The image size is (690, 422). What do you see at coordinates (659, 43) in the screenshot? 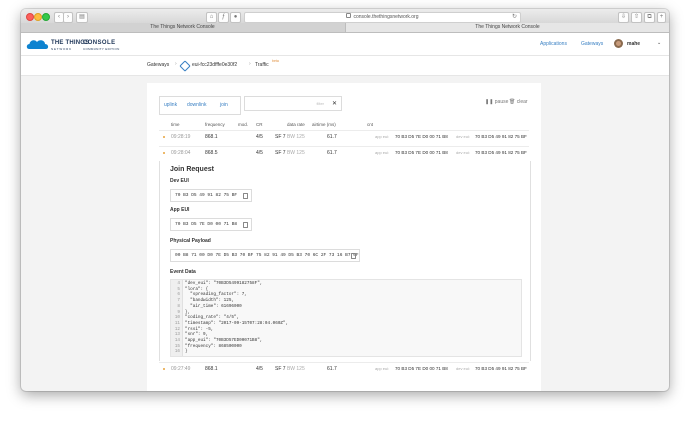
I see `chevron-down-icon: ⌄` at bounding box center [659, 43].